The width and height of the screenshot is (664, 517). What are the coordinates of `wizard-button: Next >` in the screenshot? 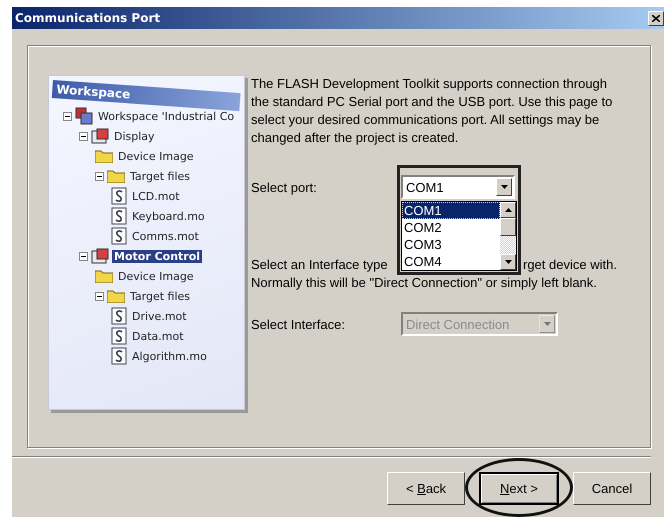 It's located at (519, 488).